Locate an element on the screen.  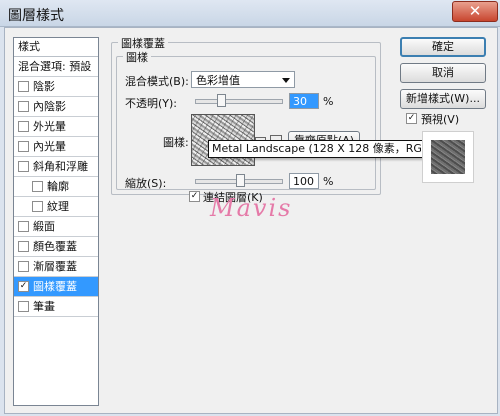
style-item-label: 輪廓 is located at coordinates (58, 186).